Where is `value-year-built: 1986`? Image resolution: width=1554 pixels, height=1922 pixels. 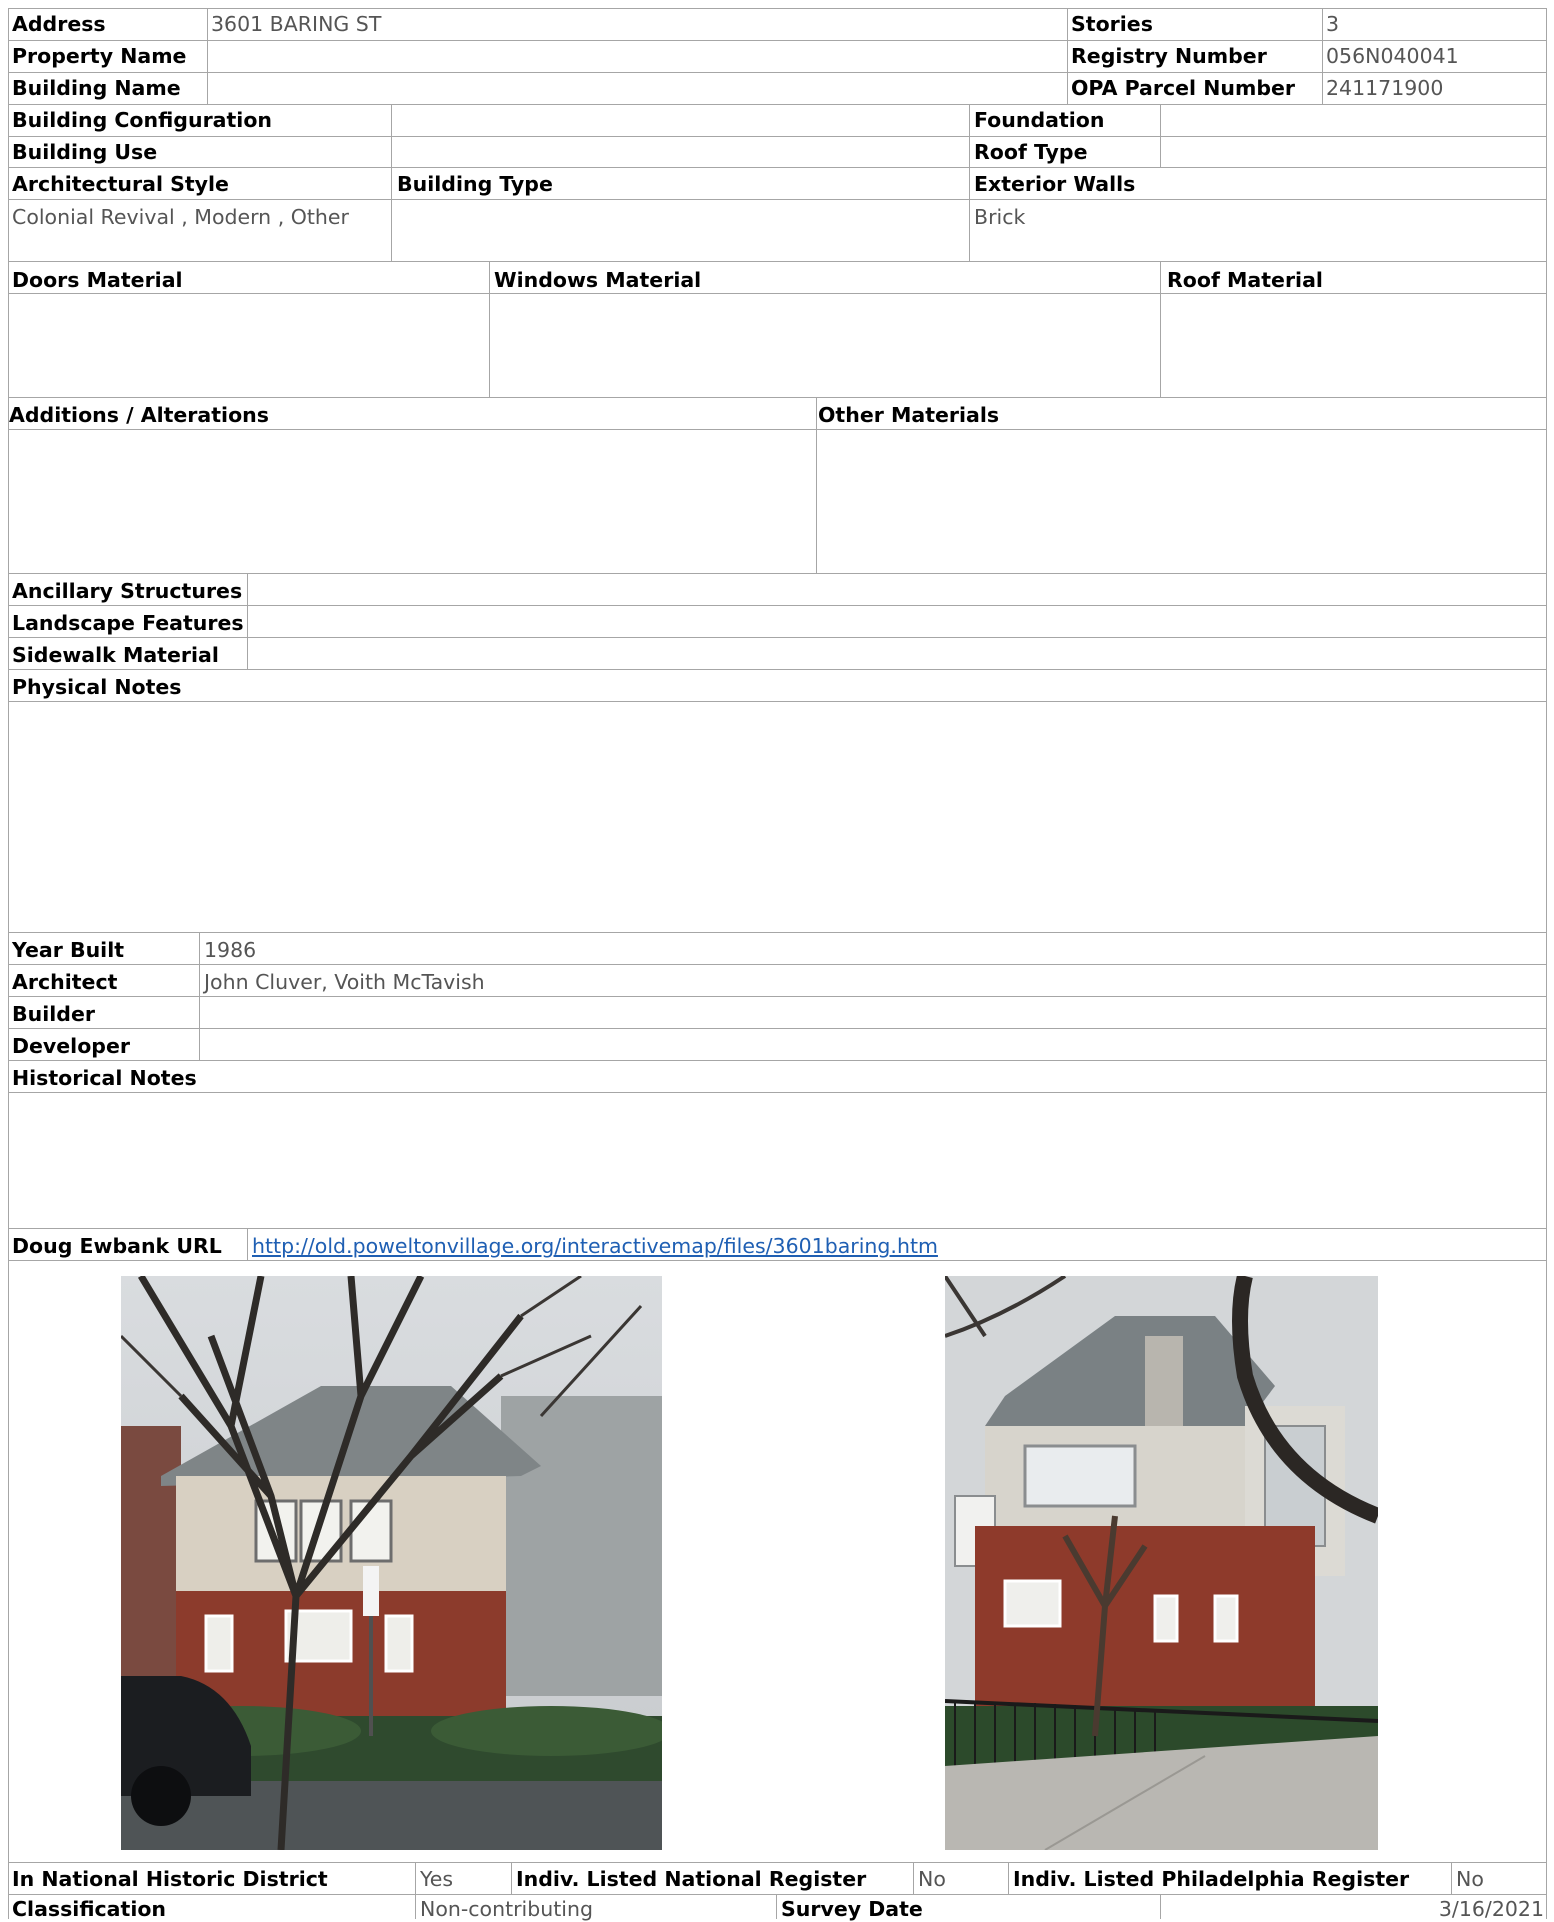
value-year-built: 1986 is located at coordinates (230, 950).